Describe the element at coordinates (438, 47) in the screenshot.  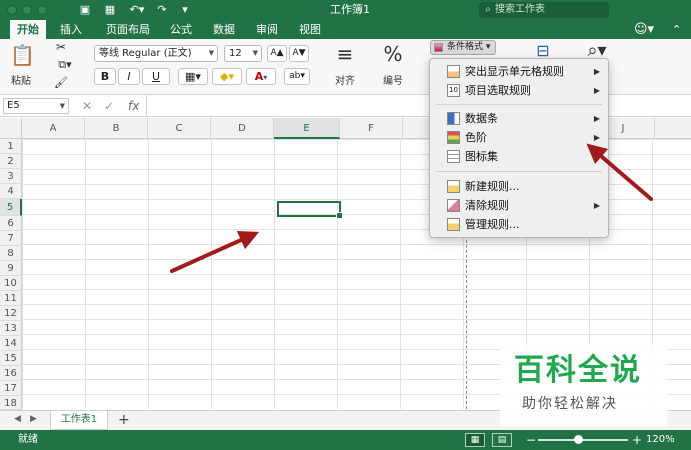
I see `conditional-formatting-icon` at that location.